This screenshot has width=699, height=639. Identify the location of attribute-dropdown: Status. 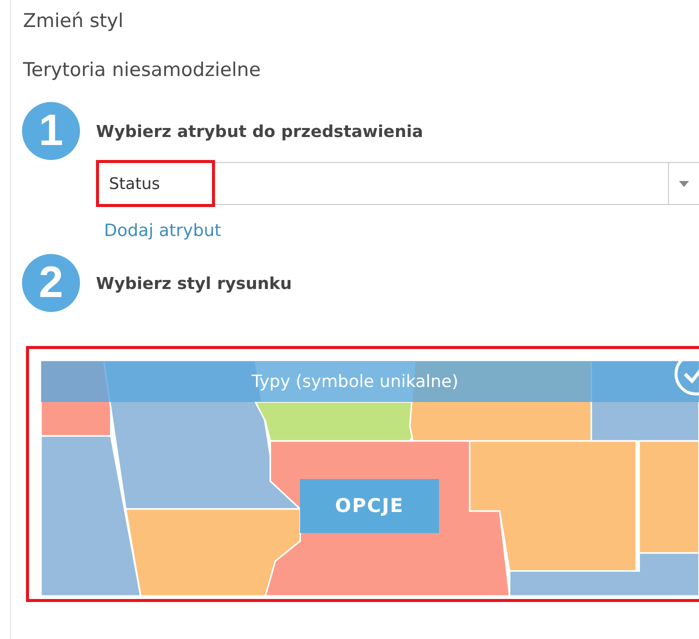
(398, 183).